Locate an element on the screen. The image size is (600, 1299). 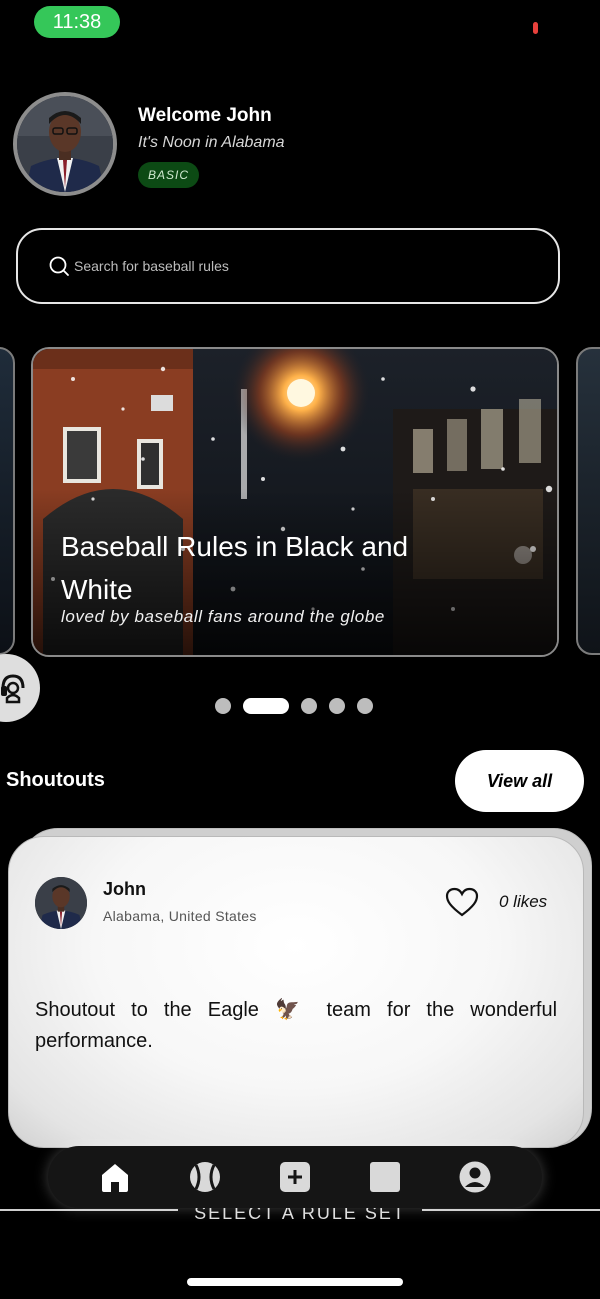
carousel-pagination is located at coordinates (294, 706).